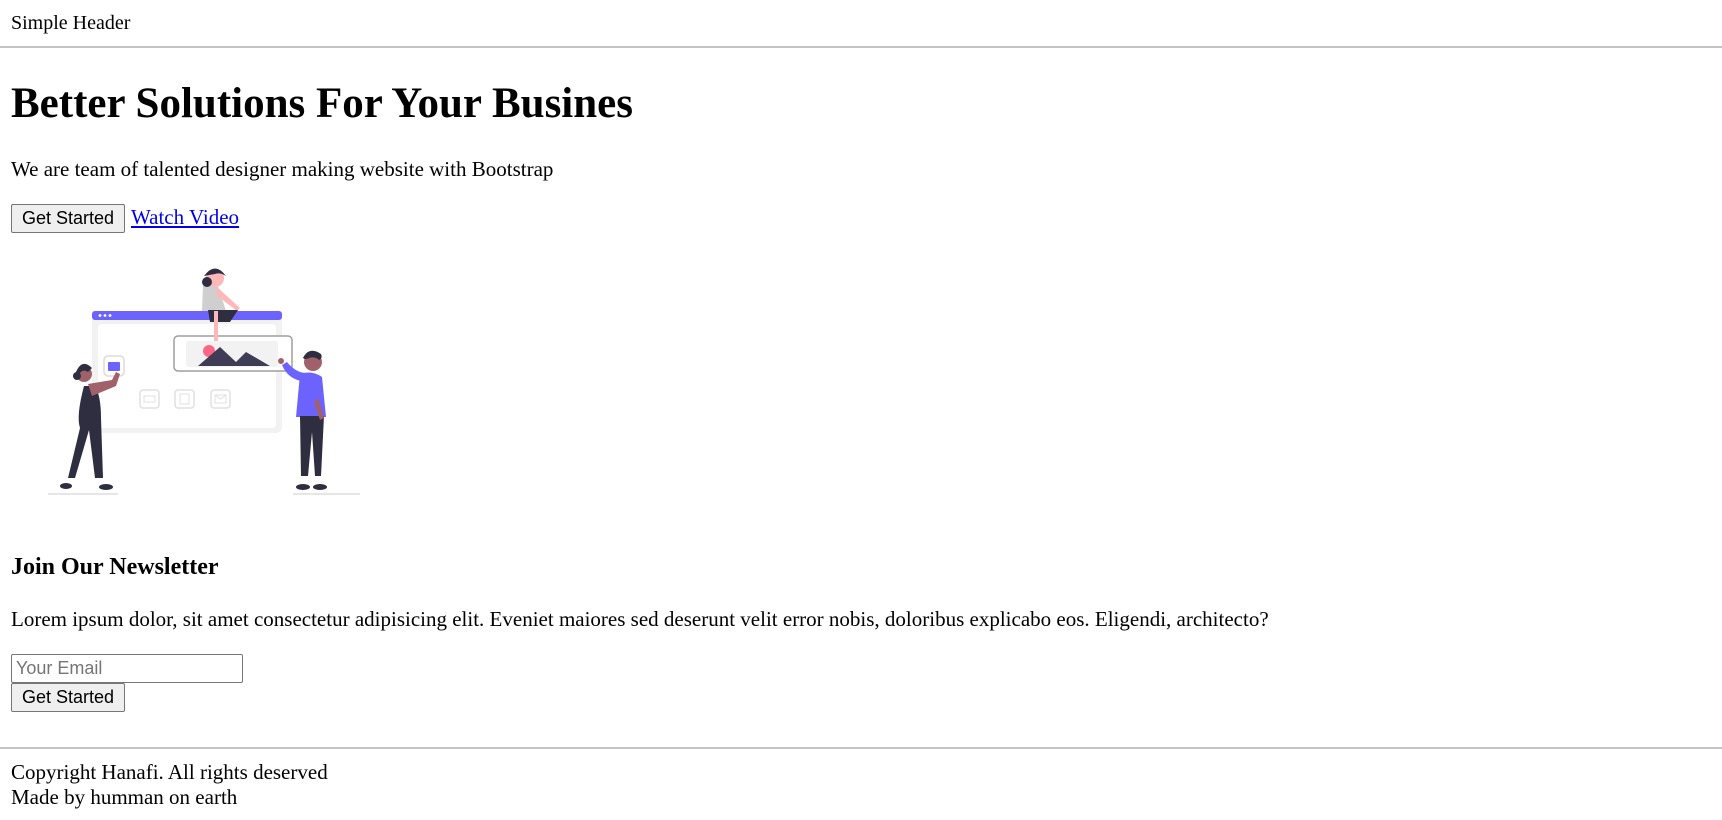 Image resolution: width=1722 pixels, height=820 pixels. Describe the element at coordinates (124, 797) in the screenshot. I see `footer-made-by: Made by humman on earth` at that location.